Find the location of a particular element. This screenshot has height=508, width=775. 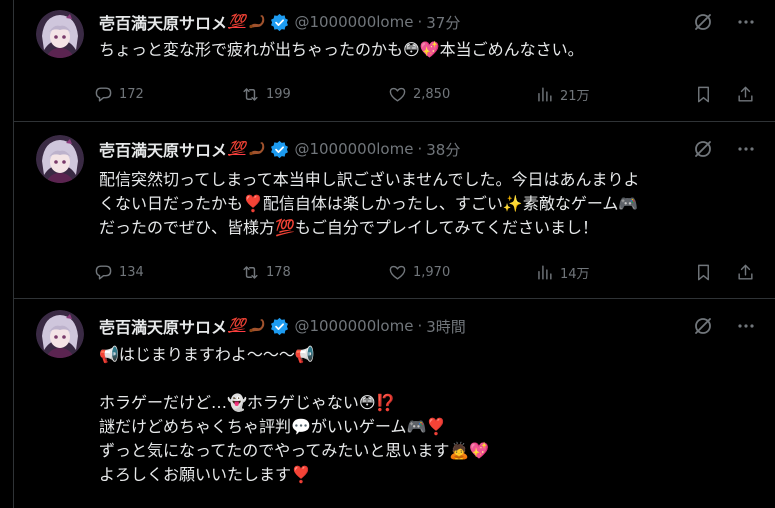

like-count: 2,850 is located at coordinates (432, 94).